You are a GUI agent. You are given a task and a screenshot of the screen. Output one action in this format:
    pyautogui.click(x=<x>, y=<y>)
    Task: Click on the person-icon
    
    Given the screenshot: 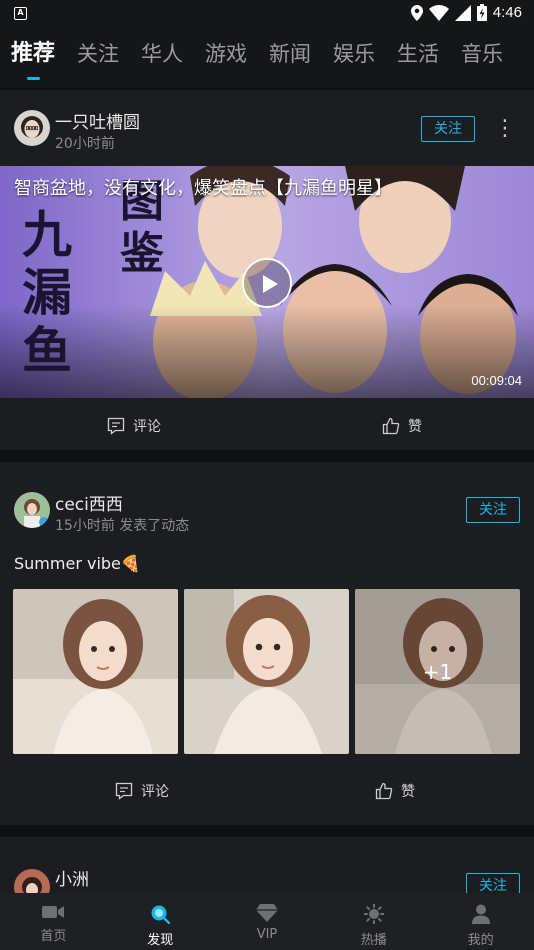 What is the action you would take?
    pyautogui.click(x=480, y=914)
    